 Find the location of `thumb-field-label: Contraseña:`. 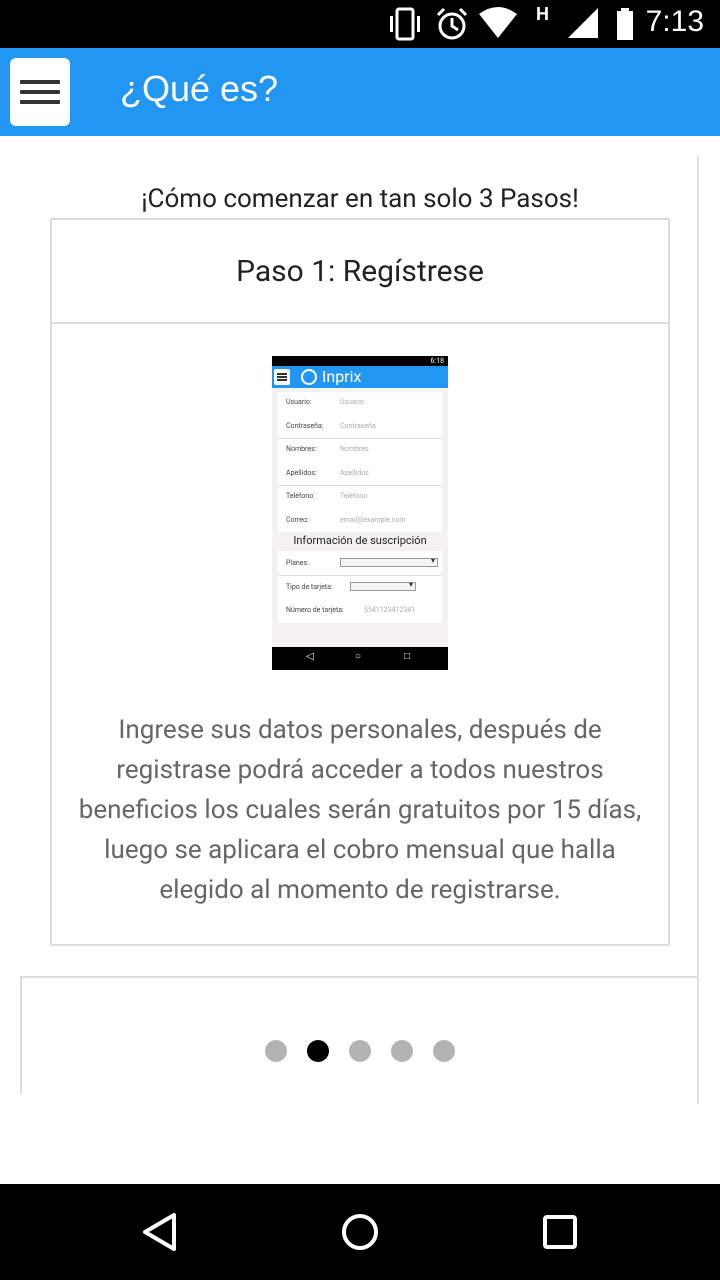

thumb-field-label: Contraseña: is located at coordinates (305, 426).